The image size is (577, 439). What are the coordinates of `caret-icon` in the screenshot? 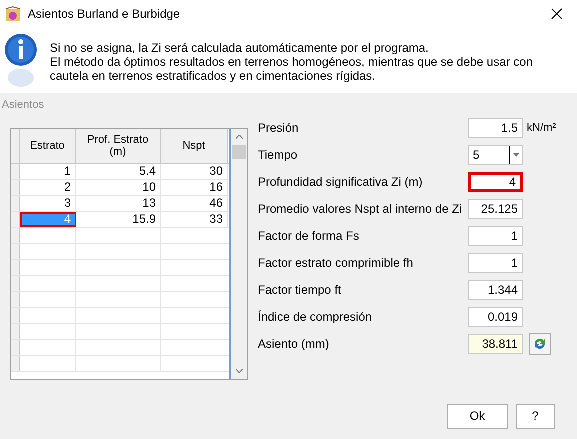 It's located at (516, 155).